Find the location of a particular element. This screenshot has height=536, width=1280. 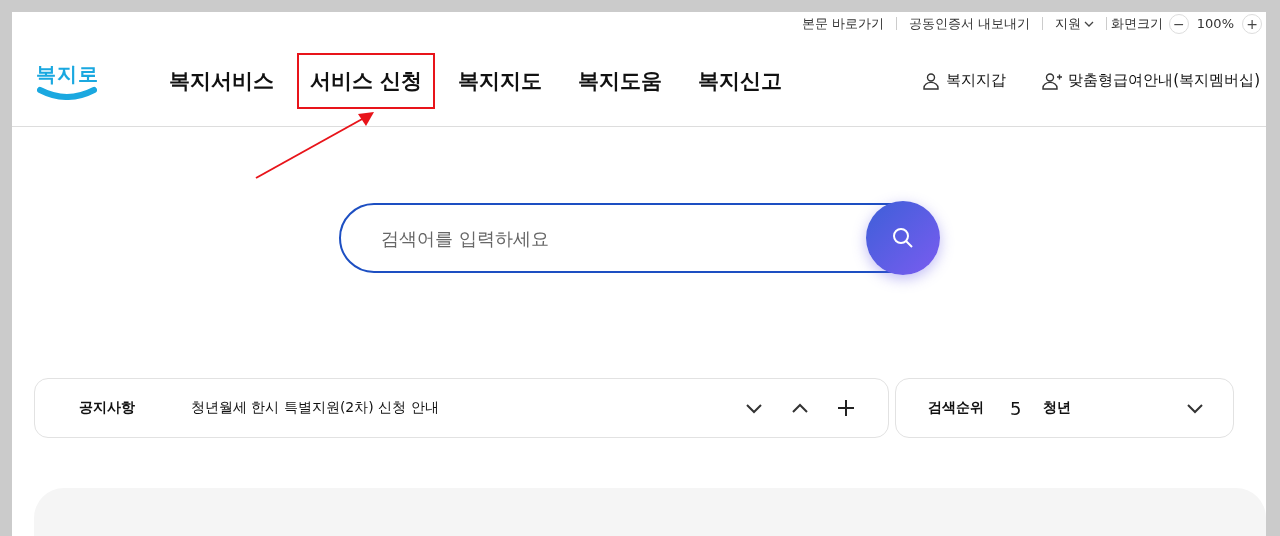

zoom-in-button: + is located at coordinates (1252, 23).